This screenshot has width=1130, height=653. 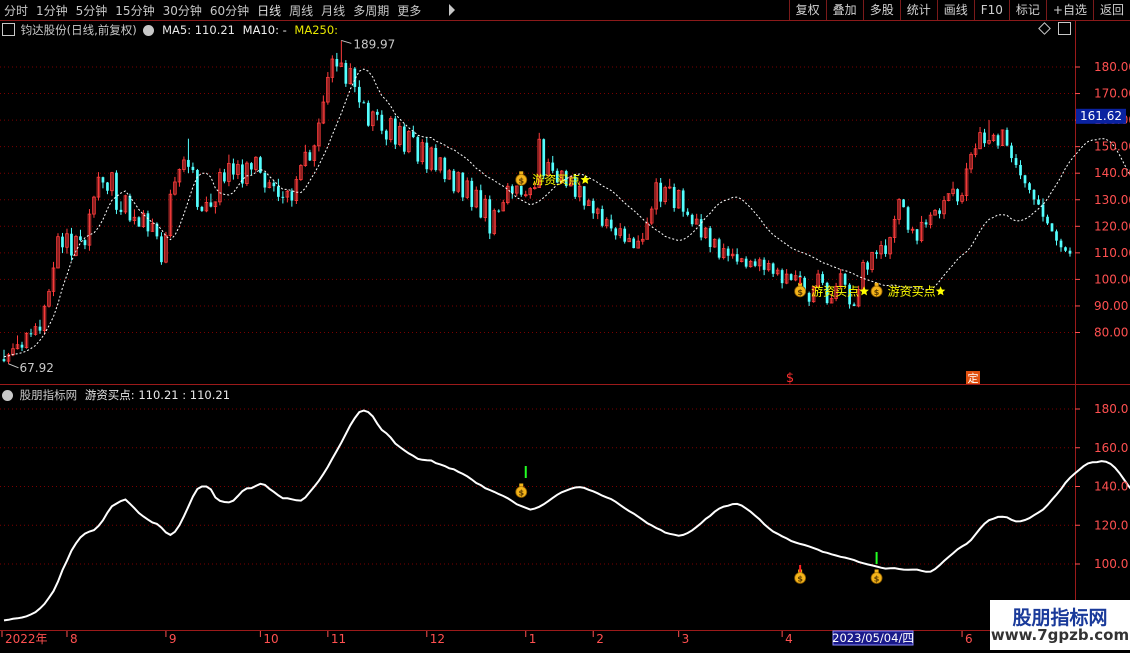 What do you see at coordinates (1111, 10) in the screenshot?
I see `toolbar-button-8: 返回` at bounding box center [1111, 10].